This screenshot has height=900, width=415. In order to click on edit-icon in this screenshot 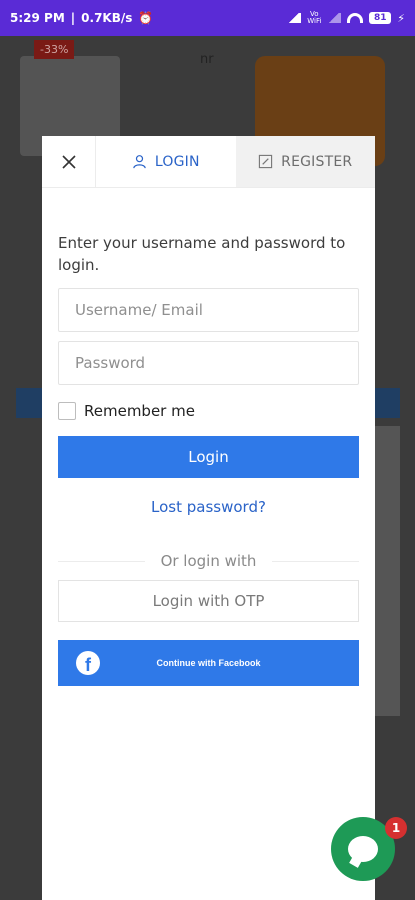, I will do `click(266, 161)`.